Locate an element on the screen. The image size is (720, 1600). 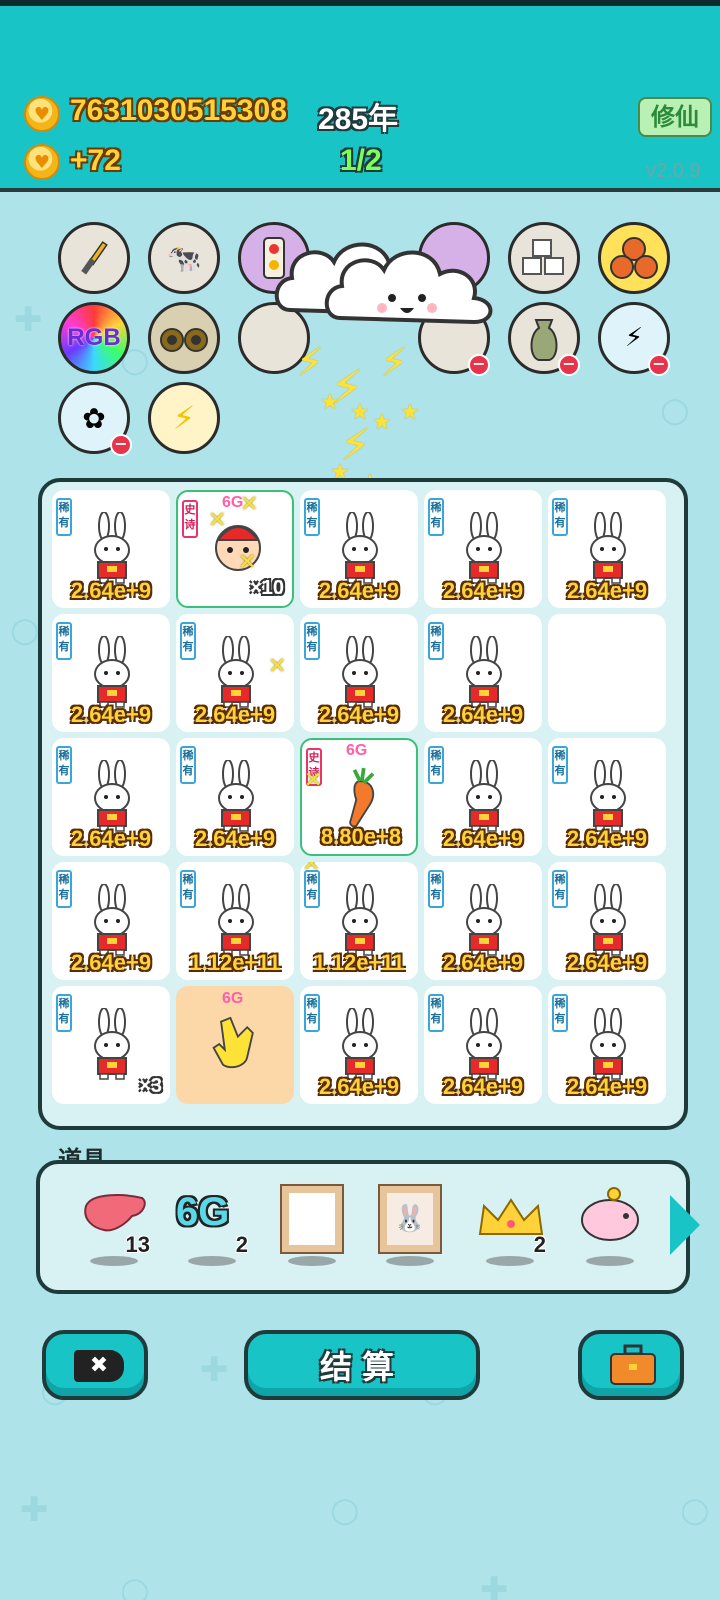
bunny-cell: 稀有 1.12e+11 ✕ is located at coordinates (359, 921).